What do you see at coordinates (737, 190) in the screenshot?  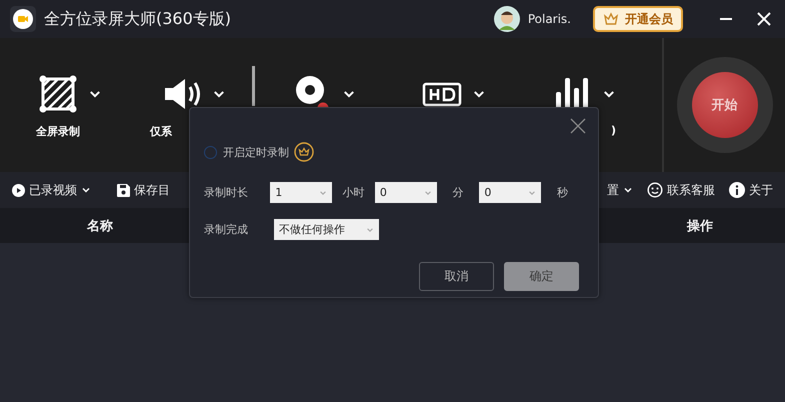 I see `info-icon` at bounding box center [737, 190].